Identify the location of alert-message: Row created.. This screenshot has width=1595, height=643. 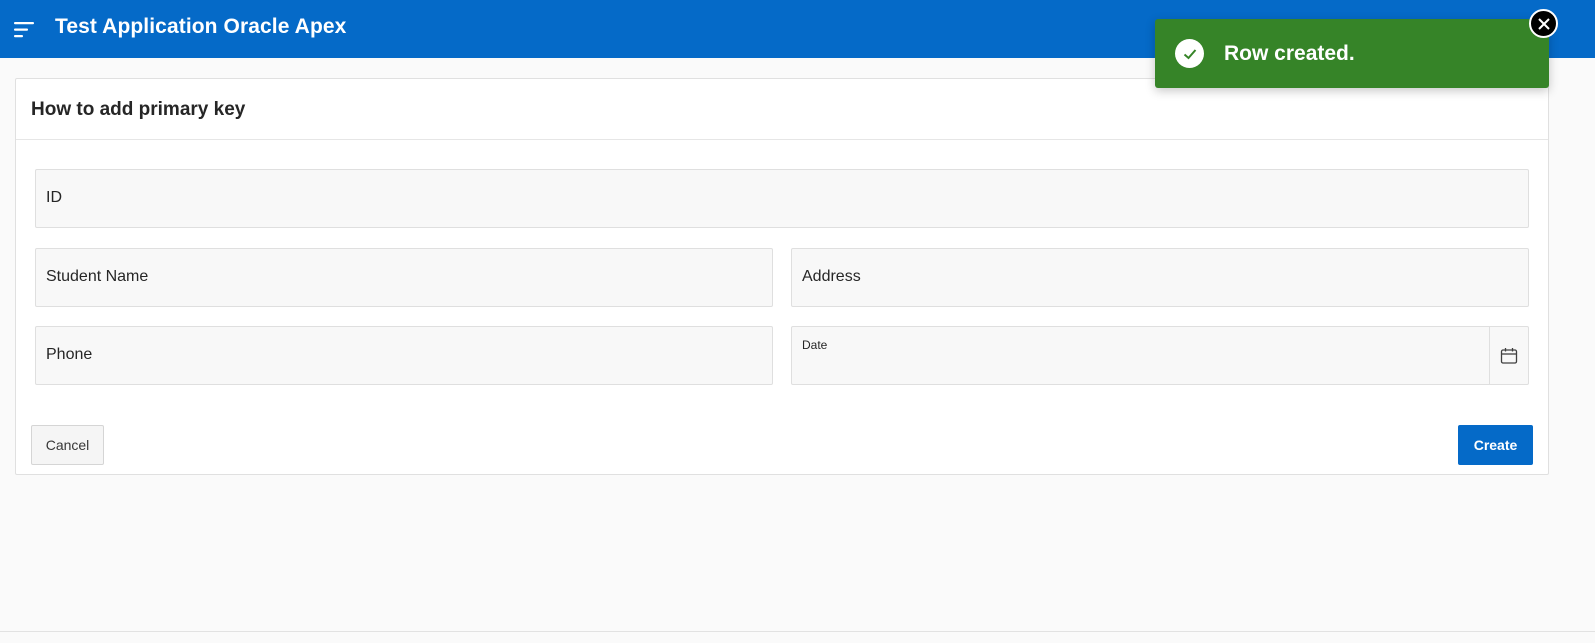
(1289, 53).